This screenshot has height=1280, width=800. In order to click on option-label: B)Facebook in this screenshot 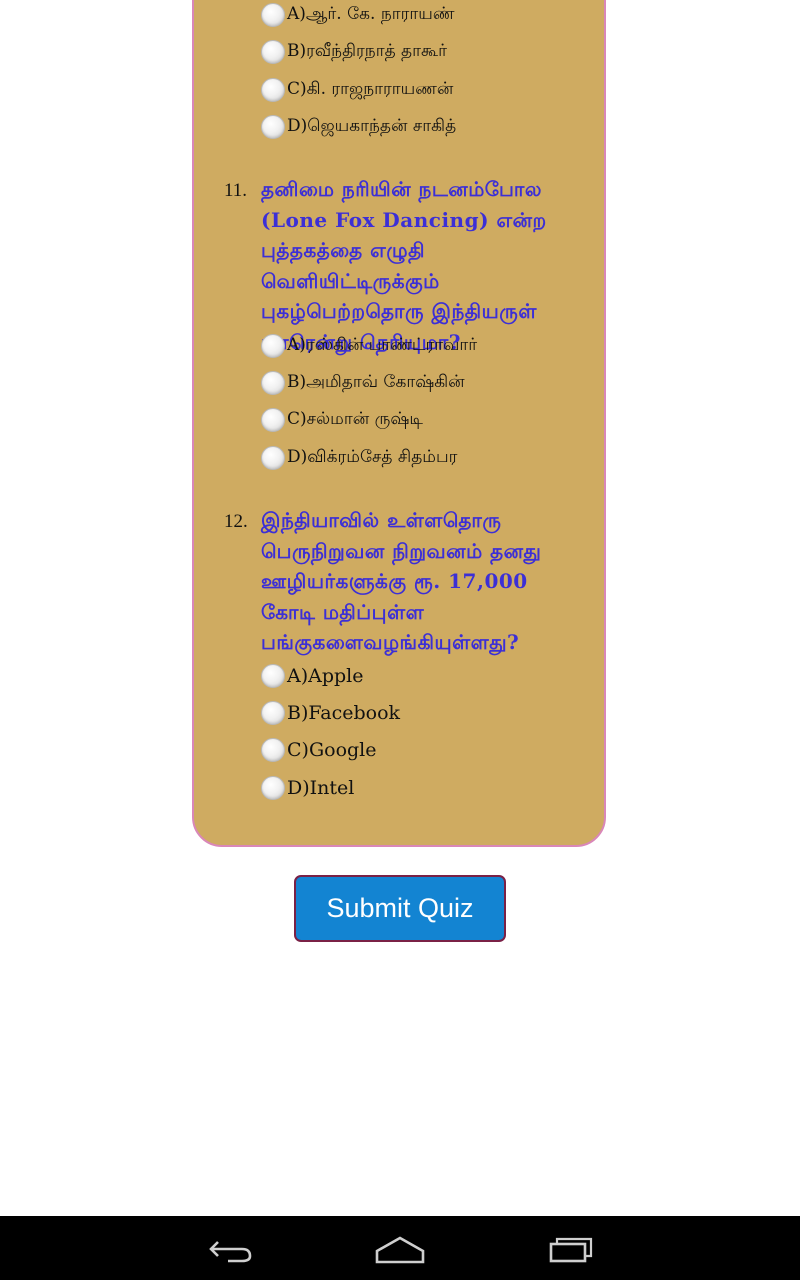, I will do `click(344, 713)`.